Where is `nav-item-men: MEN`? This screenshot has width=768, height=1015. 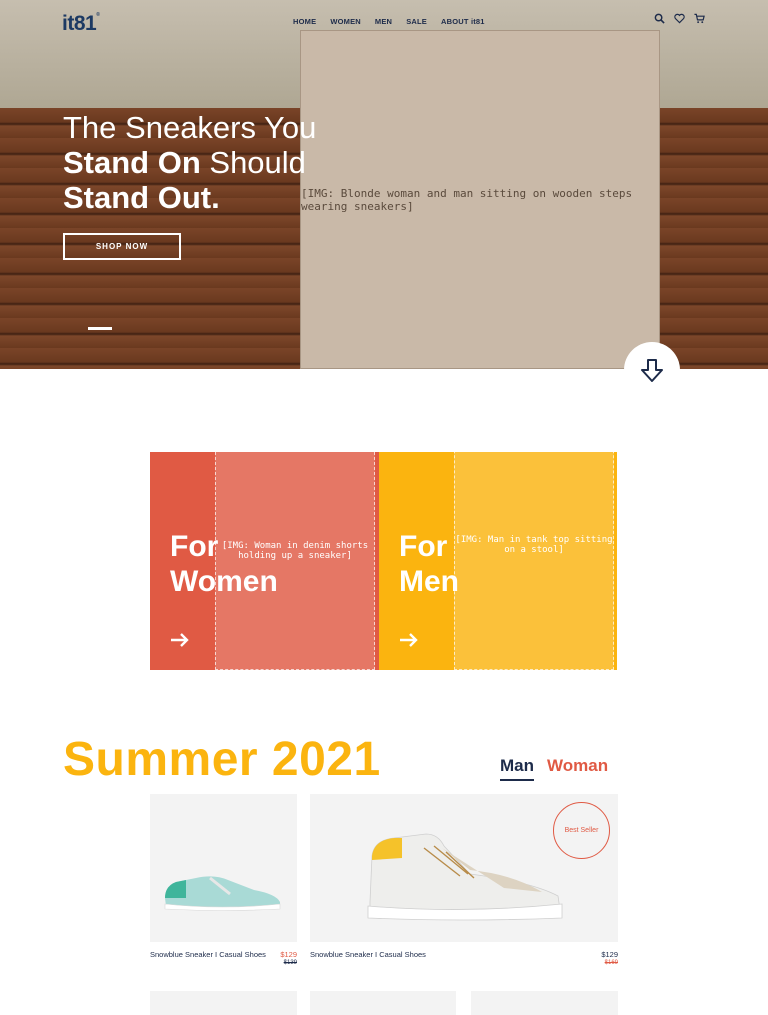 nav-item-men: MEN is located at coordinates (383, 21).